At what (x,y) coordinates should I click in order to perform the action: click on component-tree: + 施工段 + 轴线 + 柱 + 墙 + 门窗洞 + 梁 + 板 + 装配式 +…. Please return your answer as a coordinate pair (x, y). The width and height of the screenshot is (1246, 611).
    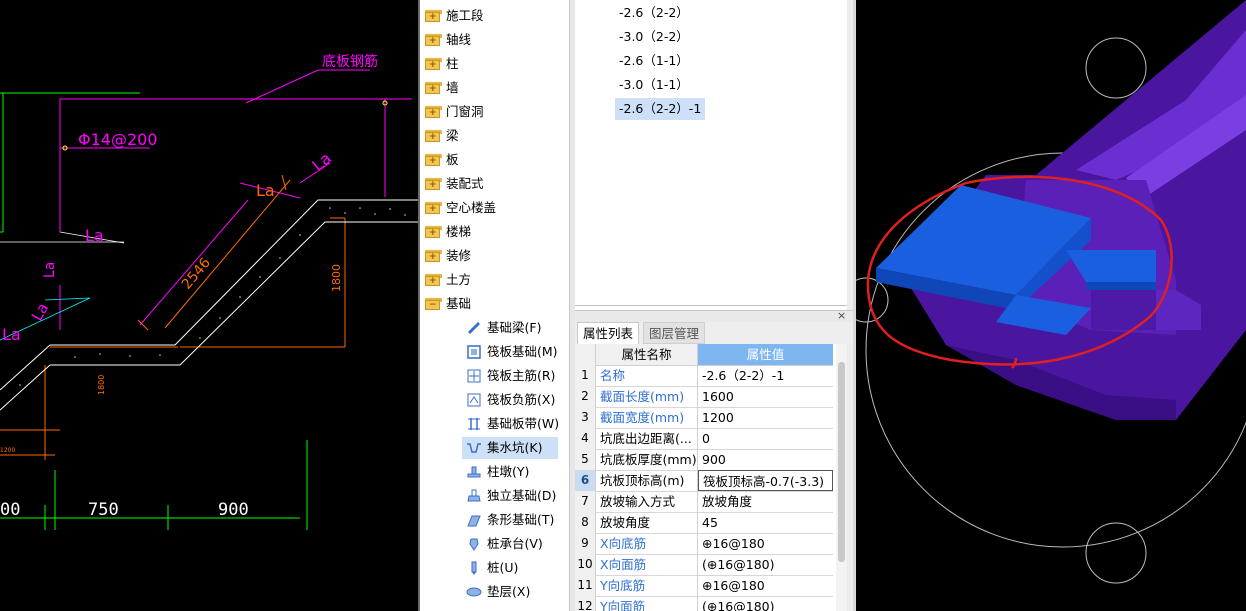
    Looking at the image, I should click on (493, 305).